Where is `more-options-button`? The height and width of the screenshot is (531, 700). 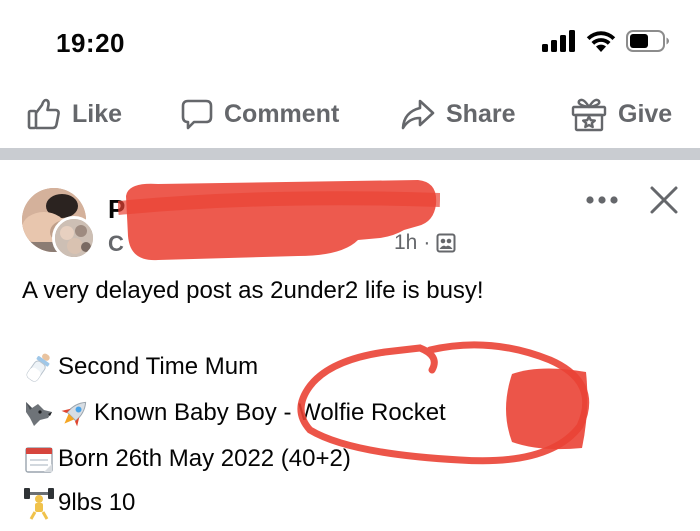
more-options-button is located at coordinates (602, 200).